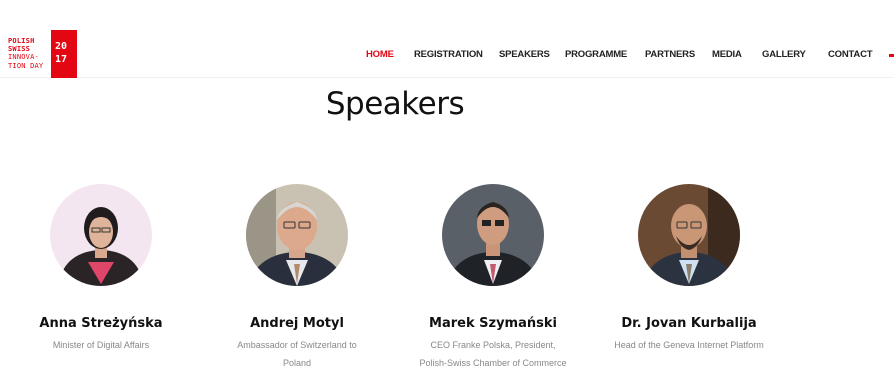  What do you see at coordinates (524, 54) in the screenshot?
I see `nav-item-speakers: SPEAKERS` at bounding box center [524, 54].